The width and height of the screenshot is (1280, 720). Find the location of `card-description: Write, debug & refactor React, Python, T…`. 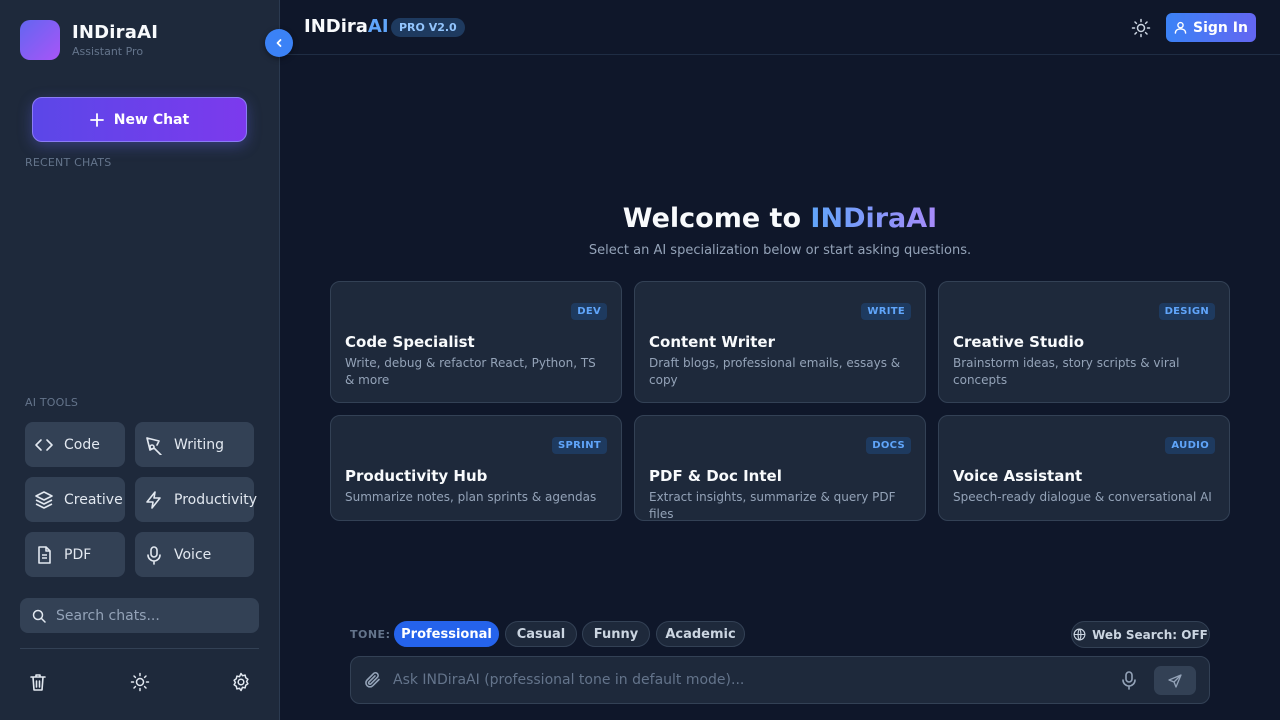

card-description: Write, debug & refactor React, Python, T… is located at coordinates (470, 371).